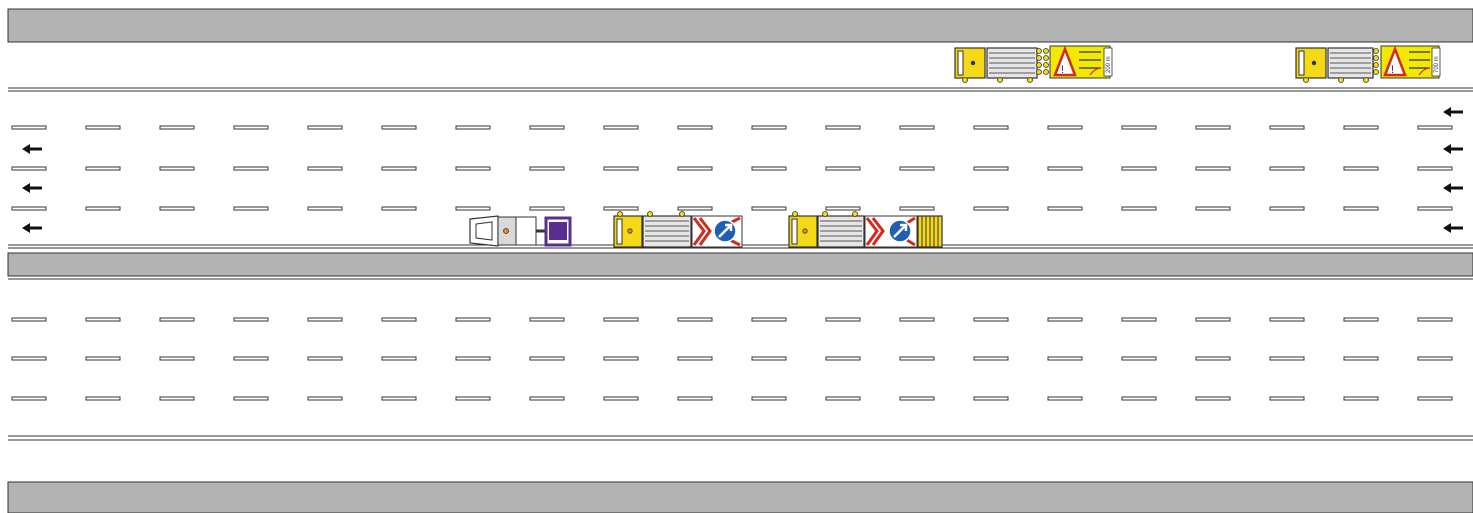  Describe the element at coordinates (740, 25) in the screenshot. I see `top-median` at that location.